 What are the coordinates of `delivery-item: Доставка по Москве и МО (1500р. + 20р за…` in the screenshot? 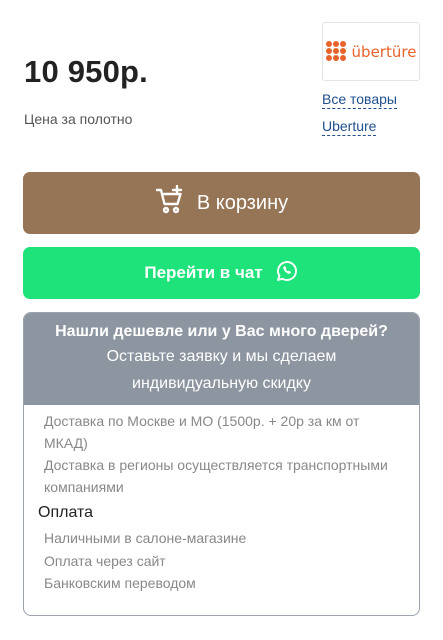 It's located at (202, 432).